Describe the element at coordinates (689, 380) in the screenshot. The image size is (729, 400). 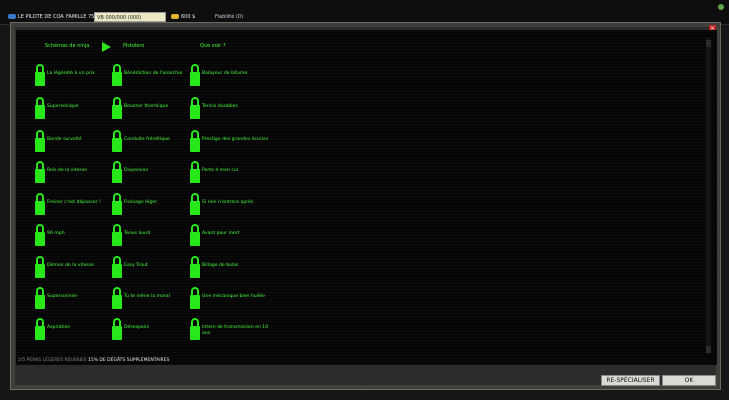
I see `ok-button: OK` at that location.